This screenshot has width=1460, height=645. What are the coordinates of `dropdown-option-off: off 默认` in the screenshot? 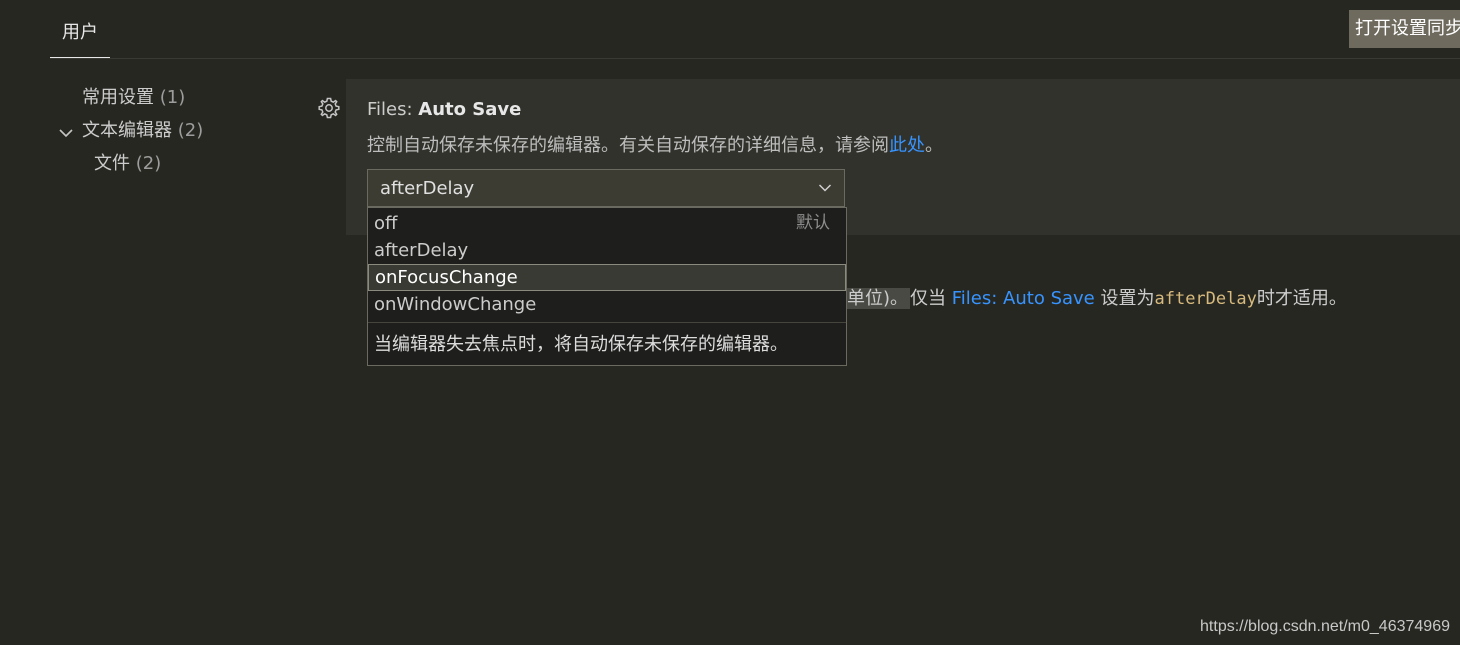 It's located at (607, 223).